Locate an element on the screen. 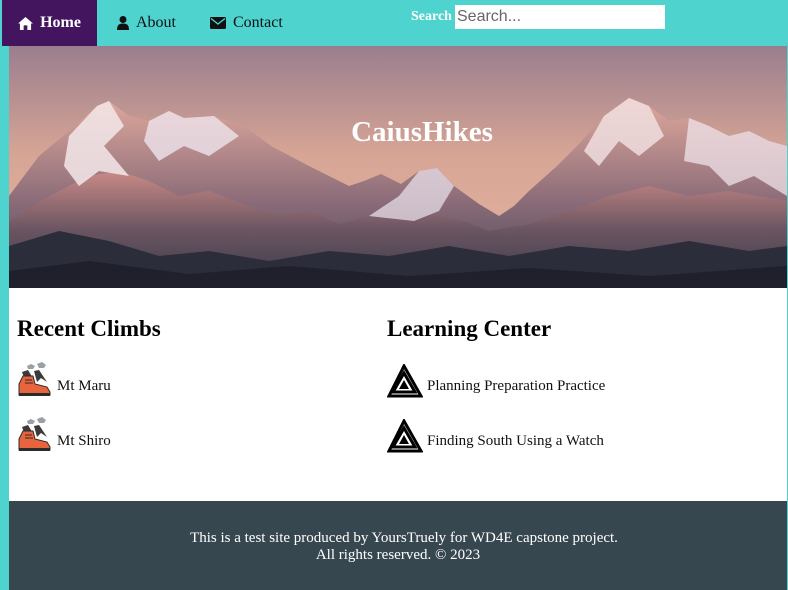  learning-label: Finding South Using a Watch is located at coordinates (515, 441).